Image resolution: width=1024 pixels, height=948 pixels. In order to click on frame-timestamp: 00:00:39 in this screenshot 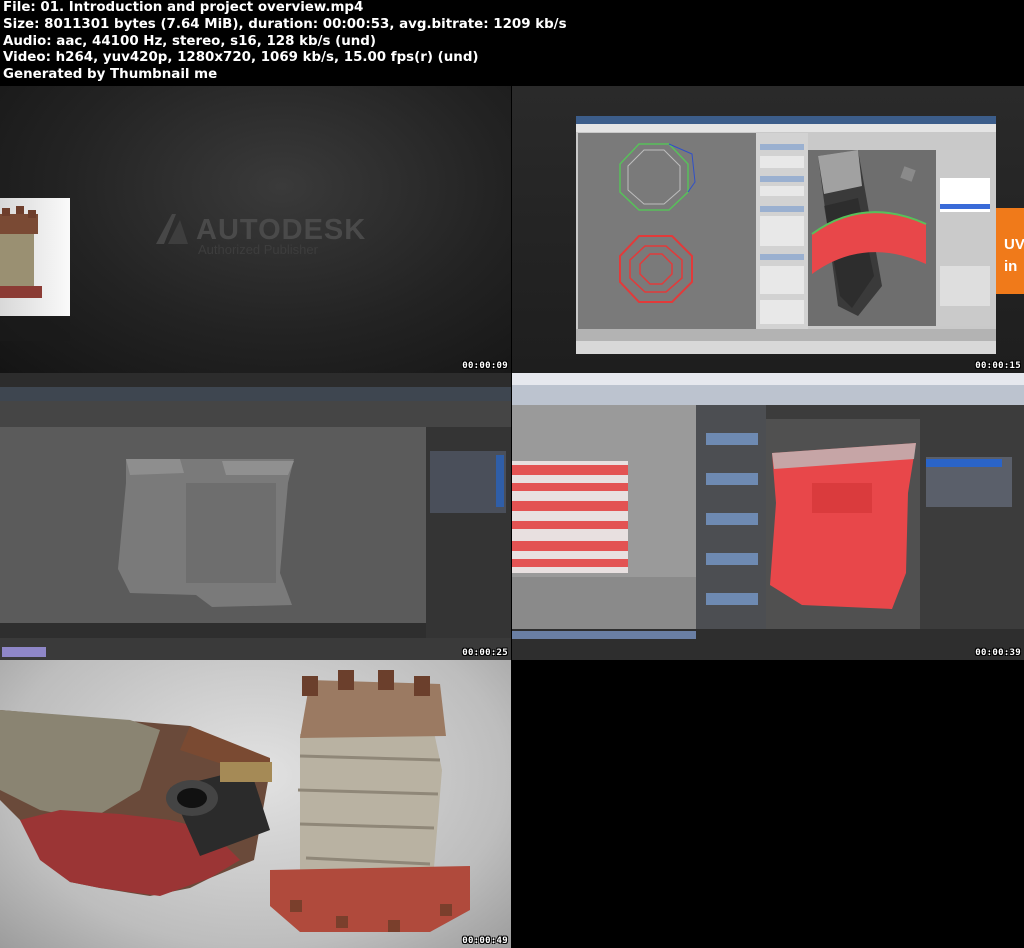, I will do `click(998, 653)`.